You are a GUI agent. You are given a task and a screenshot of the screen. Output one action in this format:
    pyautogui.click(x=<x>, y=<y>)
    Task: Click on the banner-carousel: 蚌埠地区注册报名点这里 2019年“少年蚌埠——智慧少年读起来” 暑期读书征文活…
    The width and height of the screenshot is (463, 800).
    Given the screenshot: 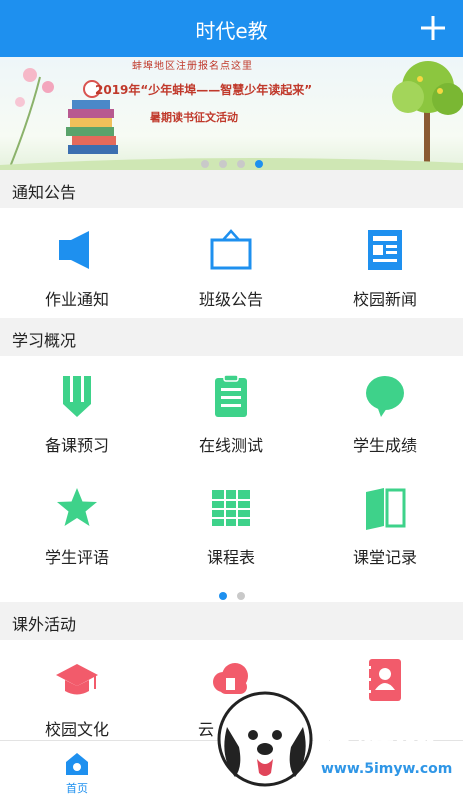 What is the action you would take?
    pyautogui.click(x=231, y=113)
    